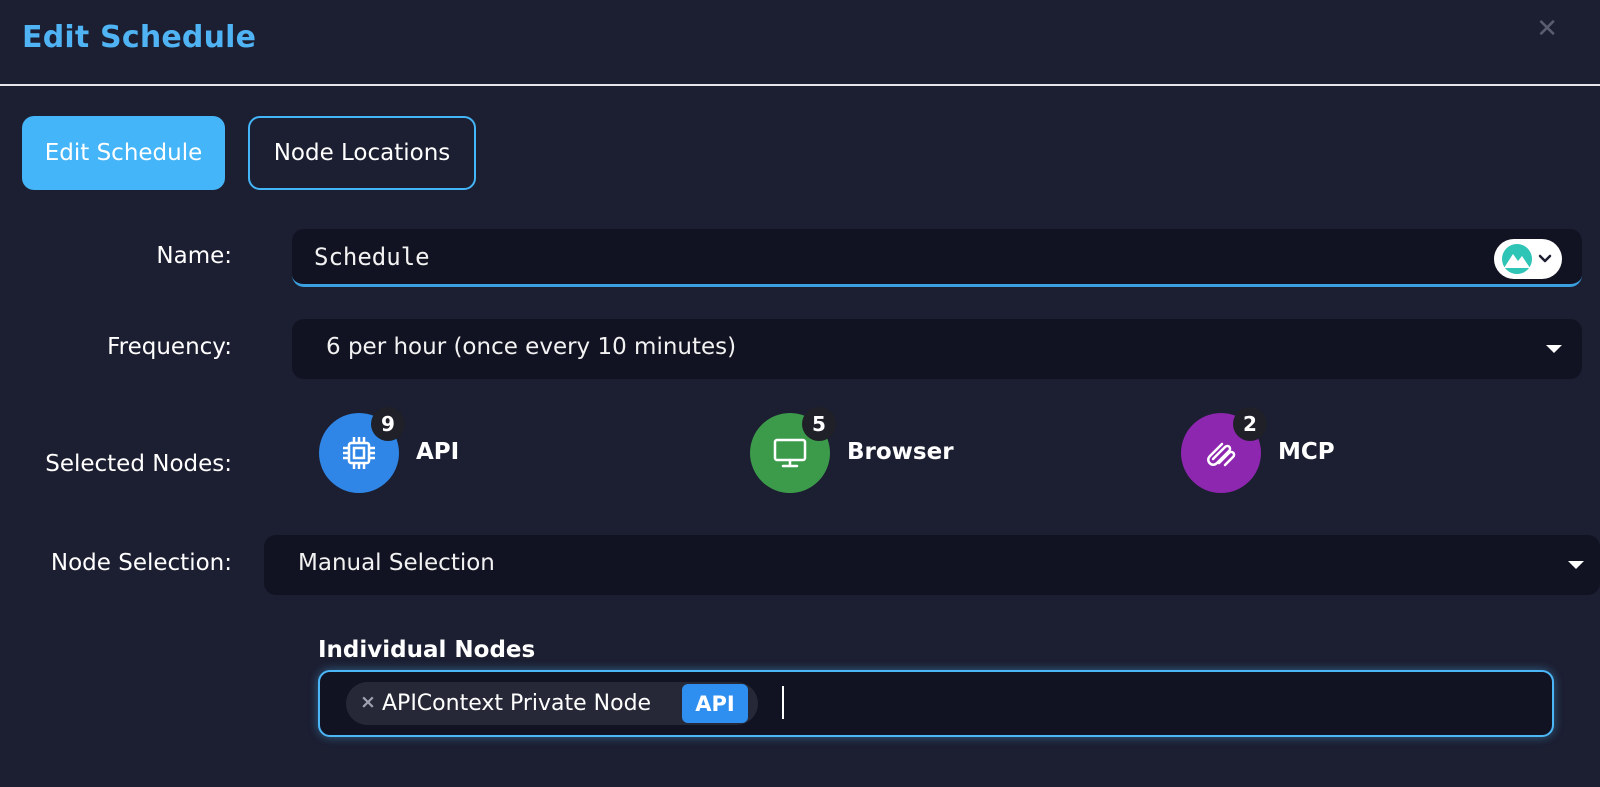  What do you see at coordinates (427, 650) in the screenshot?
I see `individual-nodes-title: Individual Nodes` at bounding box center [427, 650].